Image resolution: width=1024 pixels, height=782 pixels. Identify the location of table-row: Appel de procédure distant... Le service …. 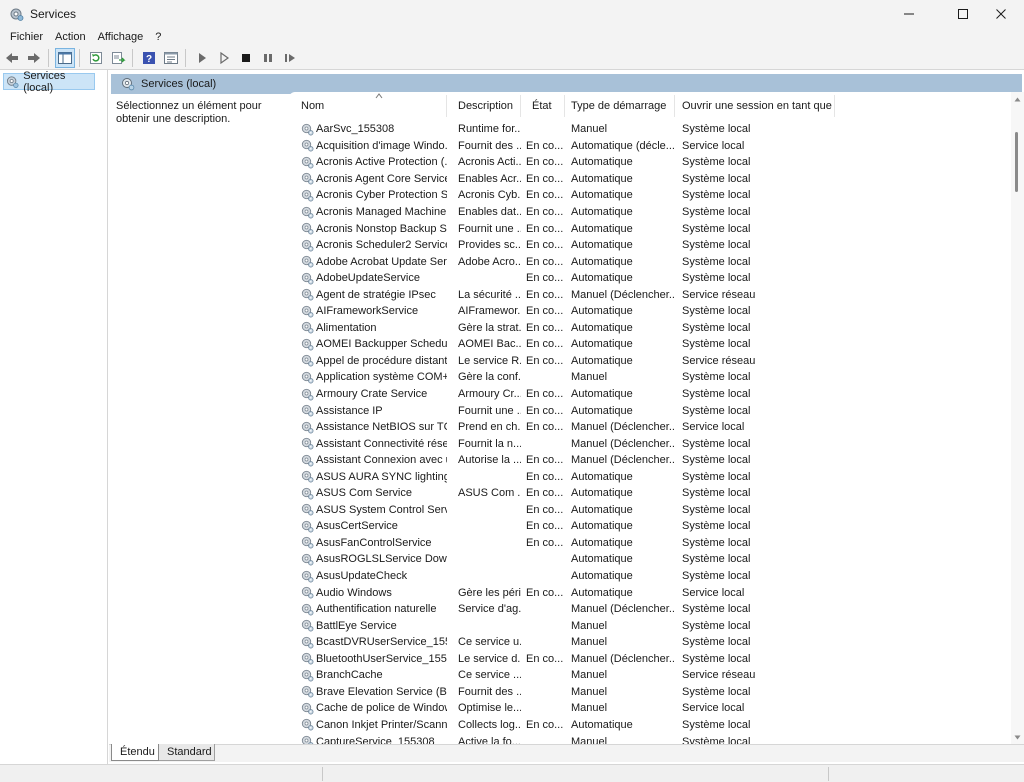
(651, 361).